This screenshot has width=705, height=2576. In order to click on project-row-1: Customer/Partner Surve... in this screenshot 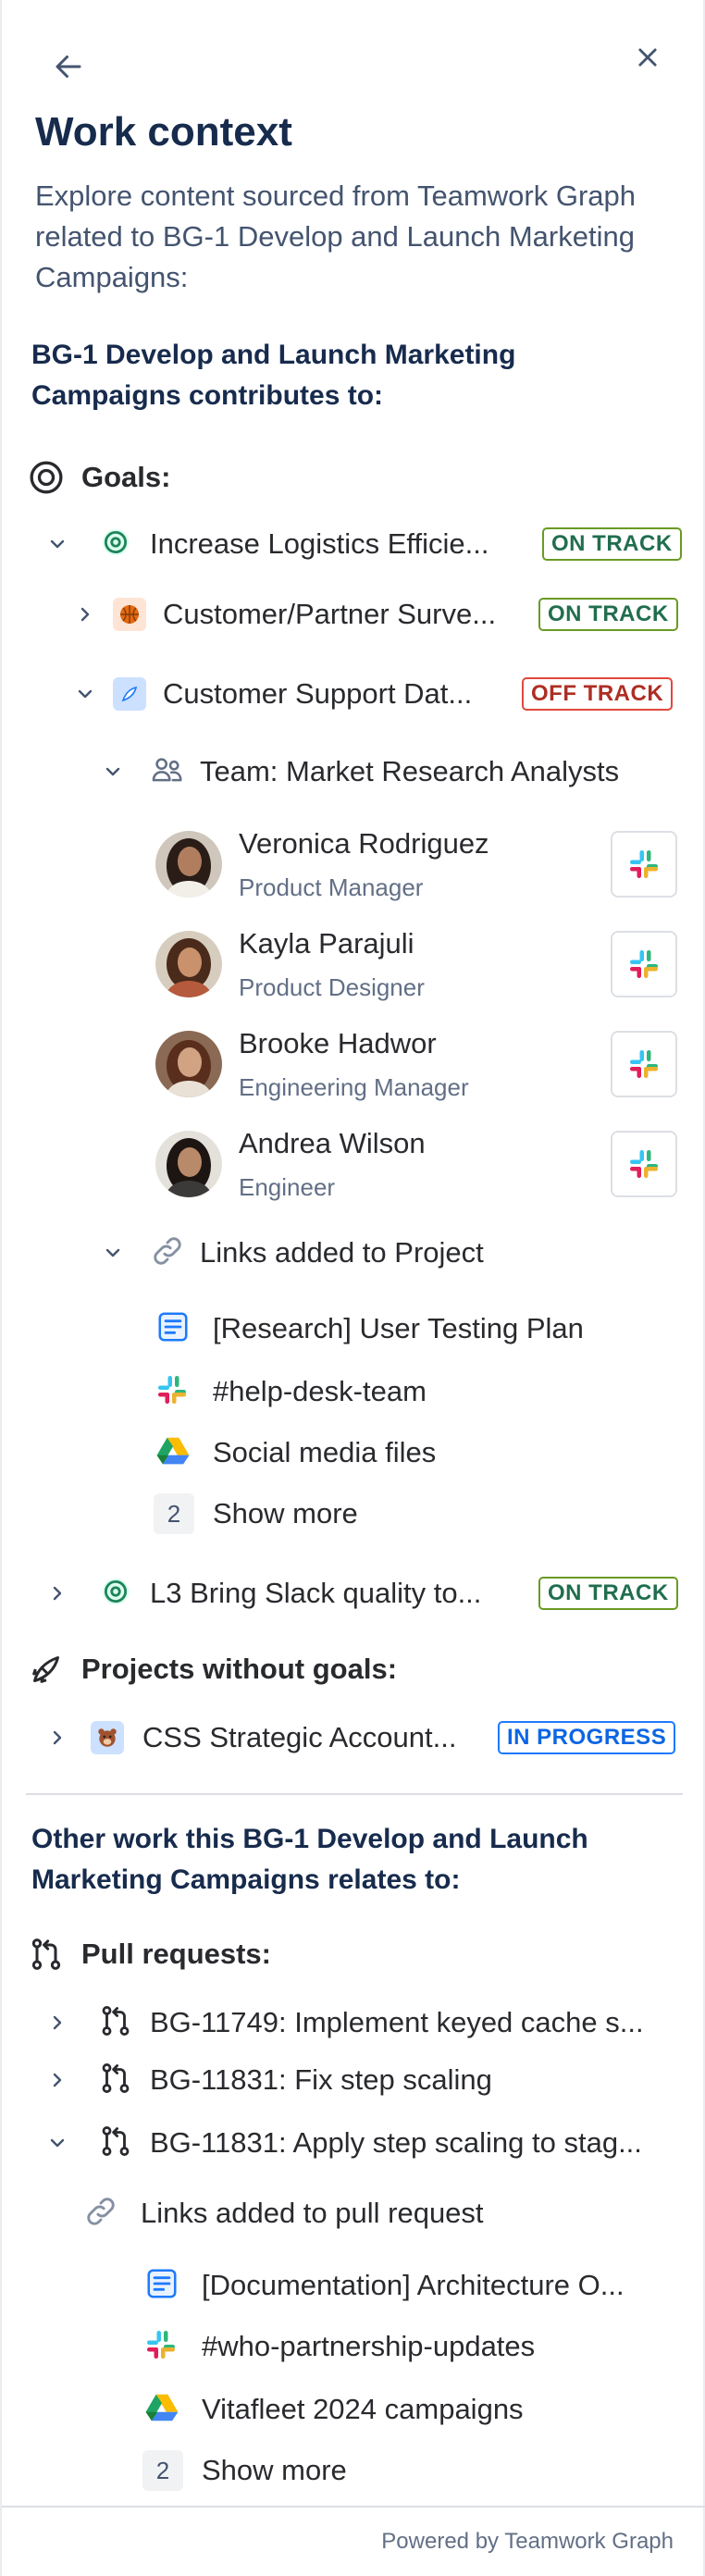, I will do `click(284, 614)`.